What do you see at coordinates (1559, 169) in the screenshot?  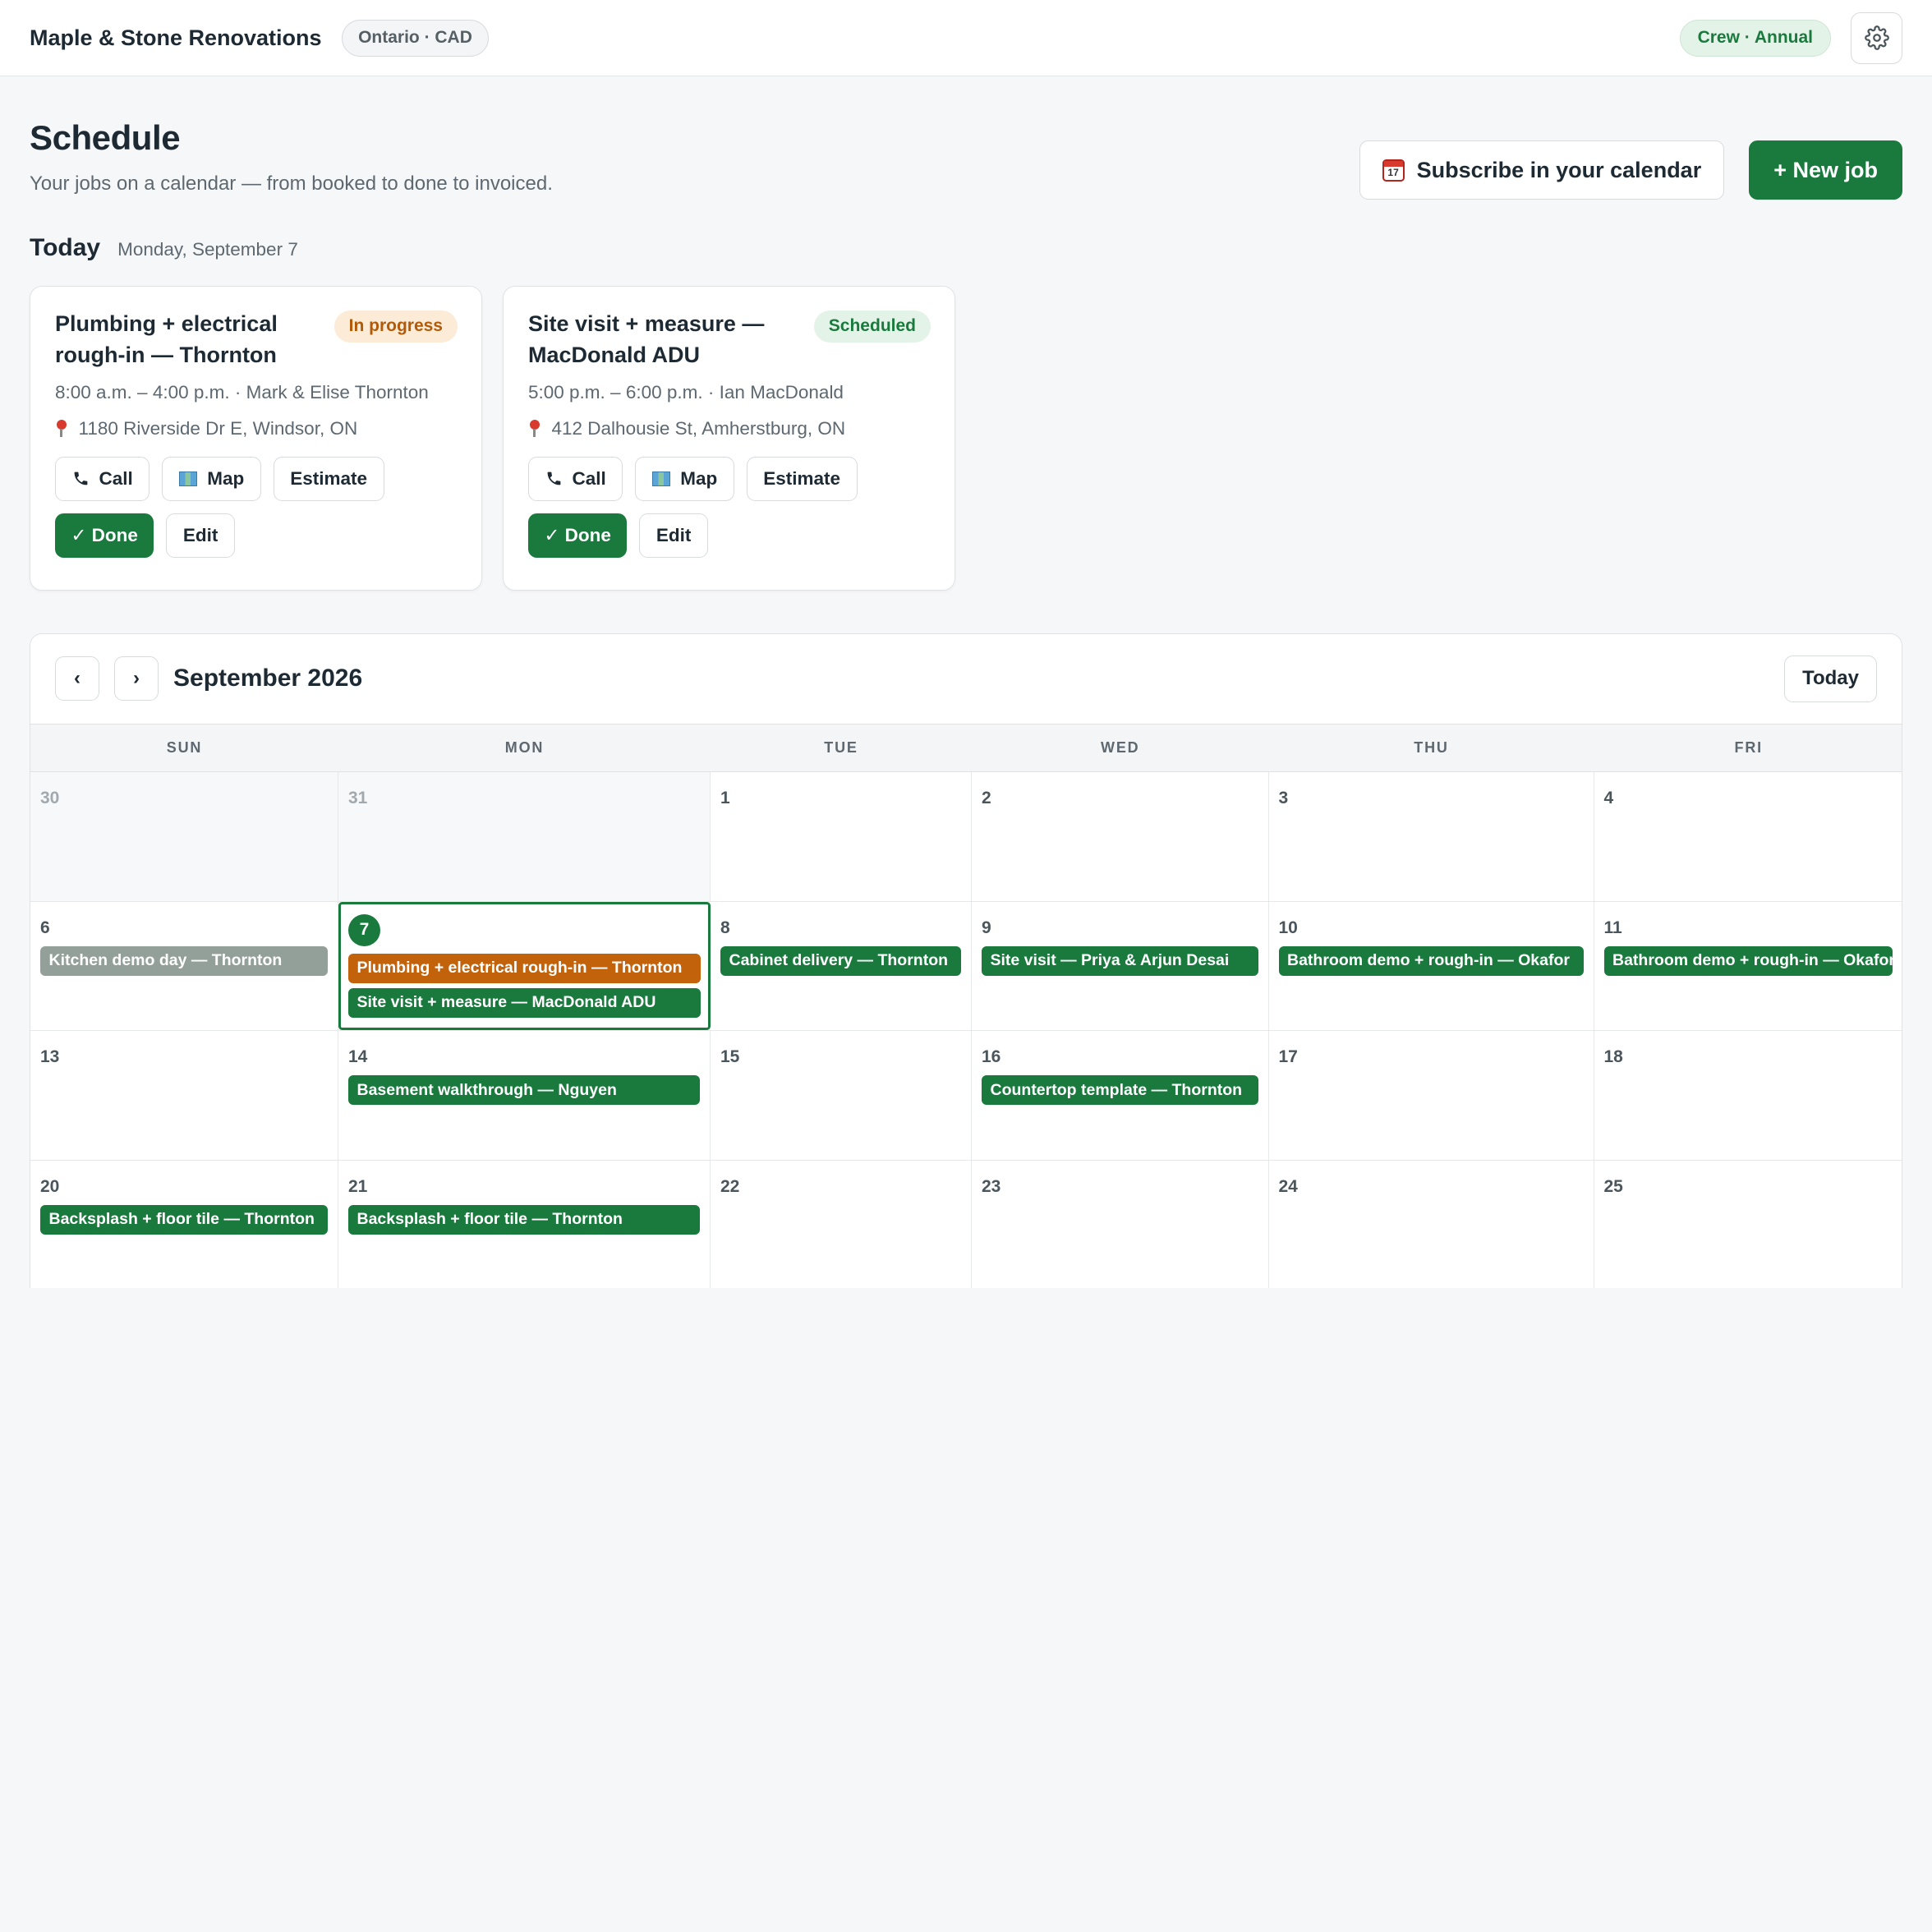 I see `subscribe-calendar-label: Subscribe in your calendar` at bounding box center [1559, 169].